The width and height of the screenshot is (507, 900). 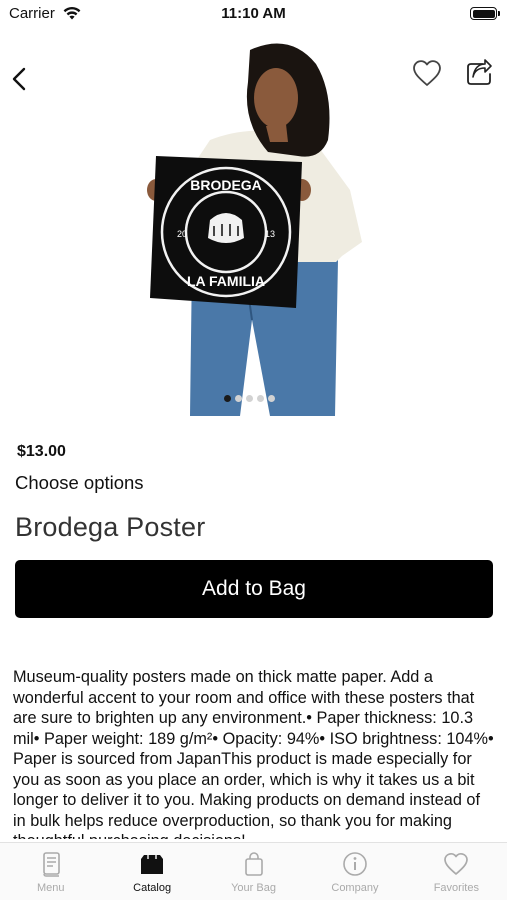 I want to click on tab-company-label: Company, so click(x=355, y=888).